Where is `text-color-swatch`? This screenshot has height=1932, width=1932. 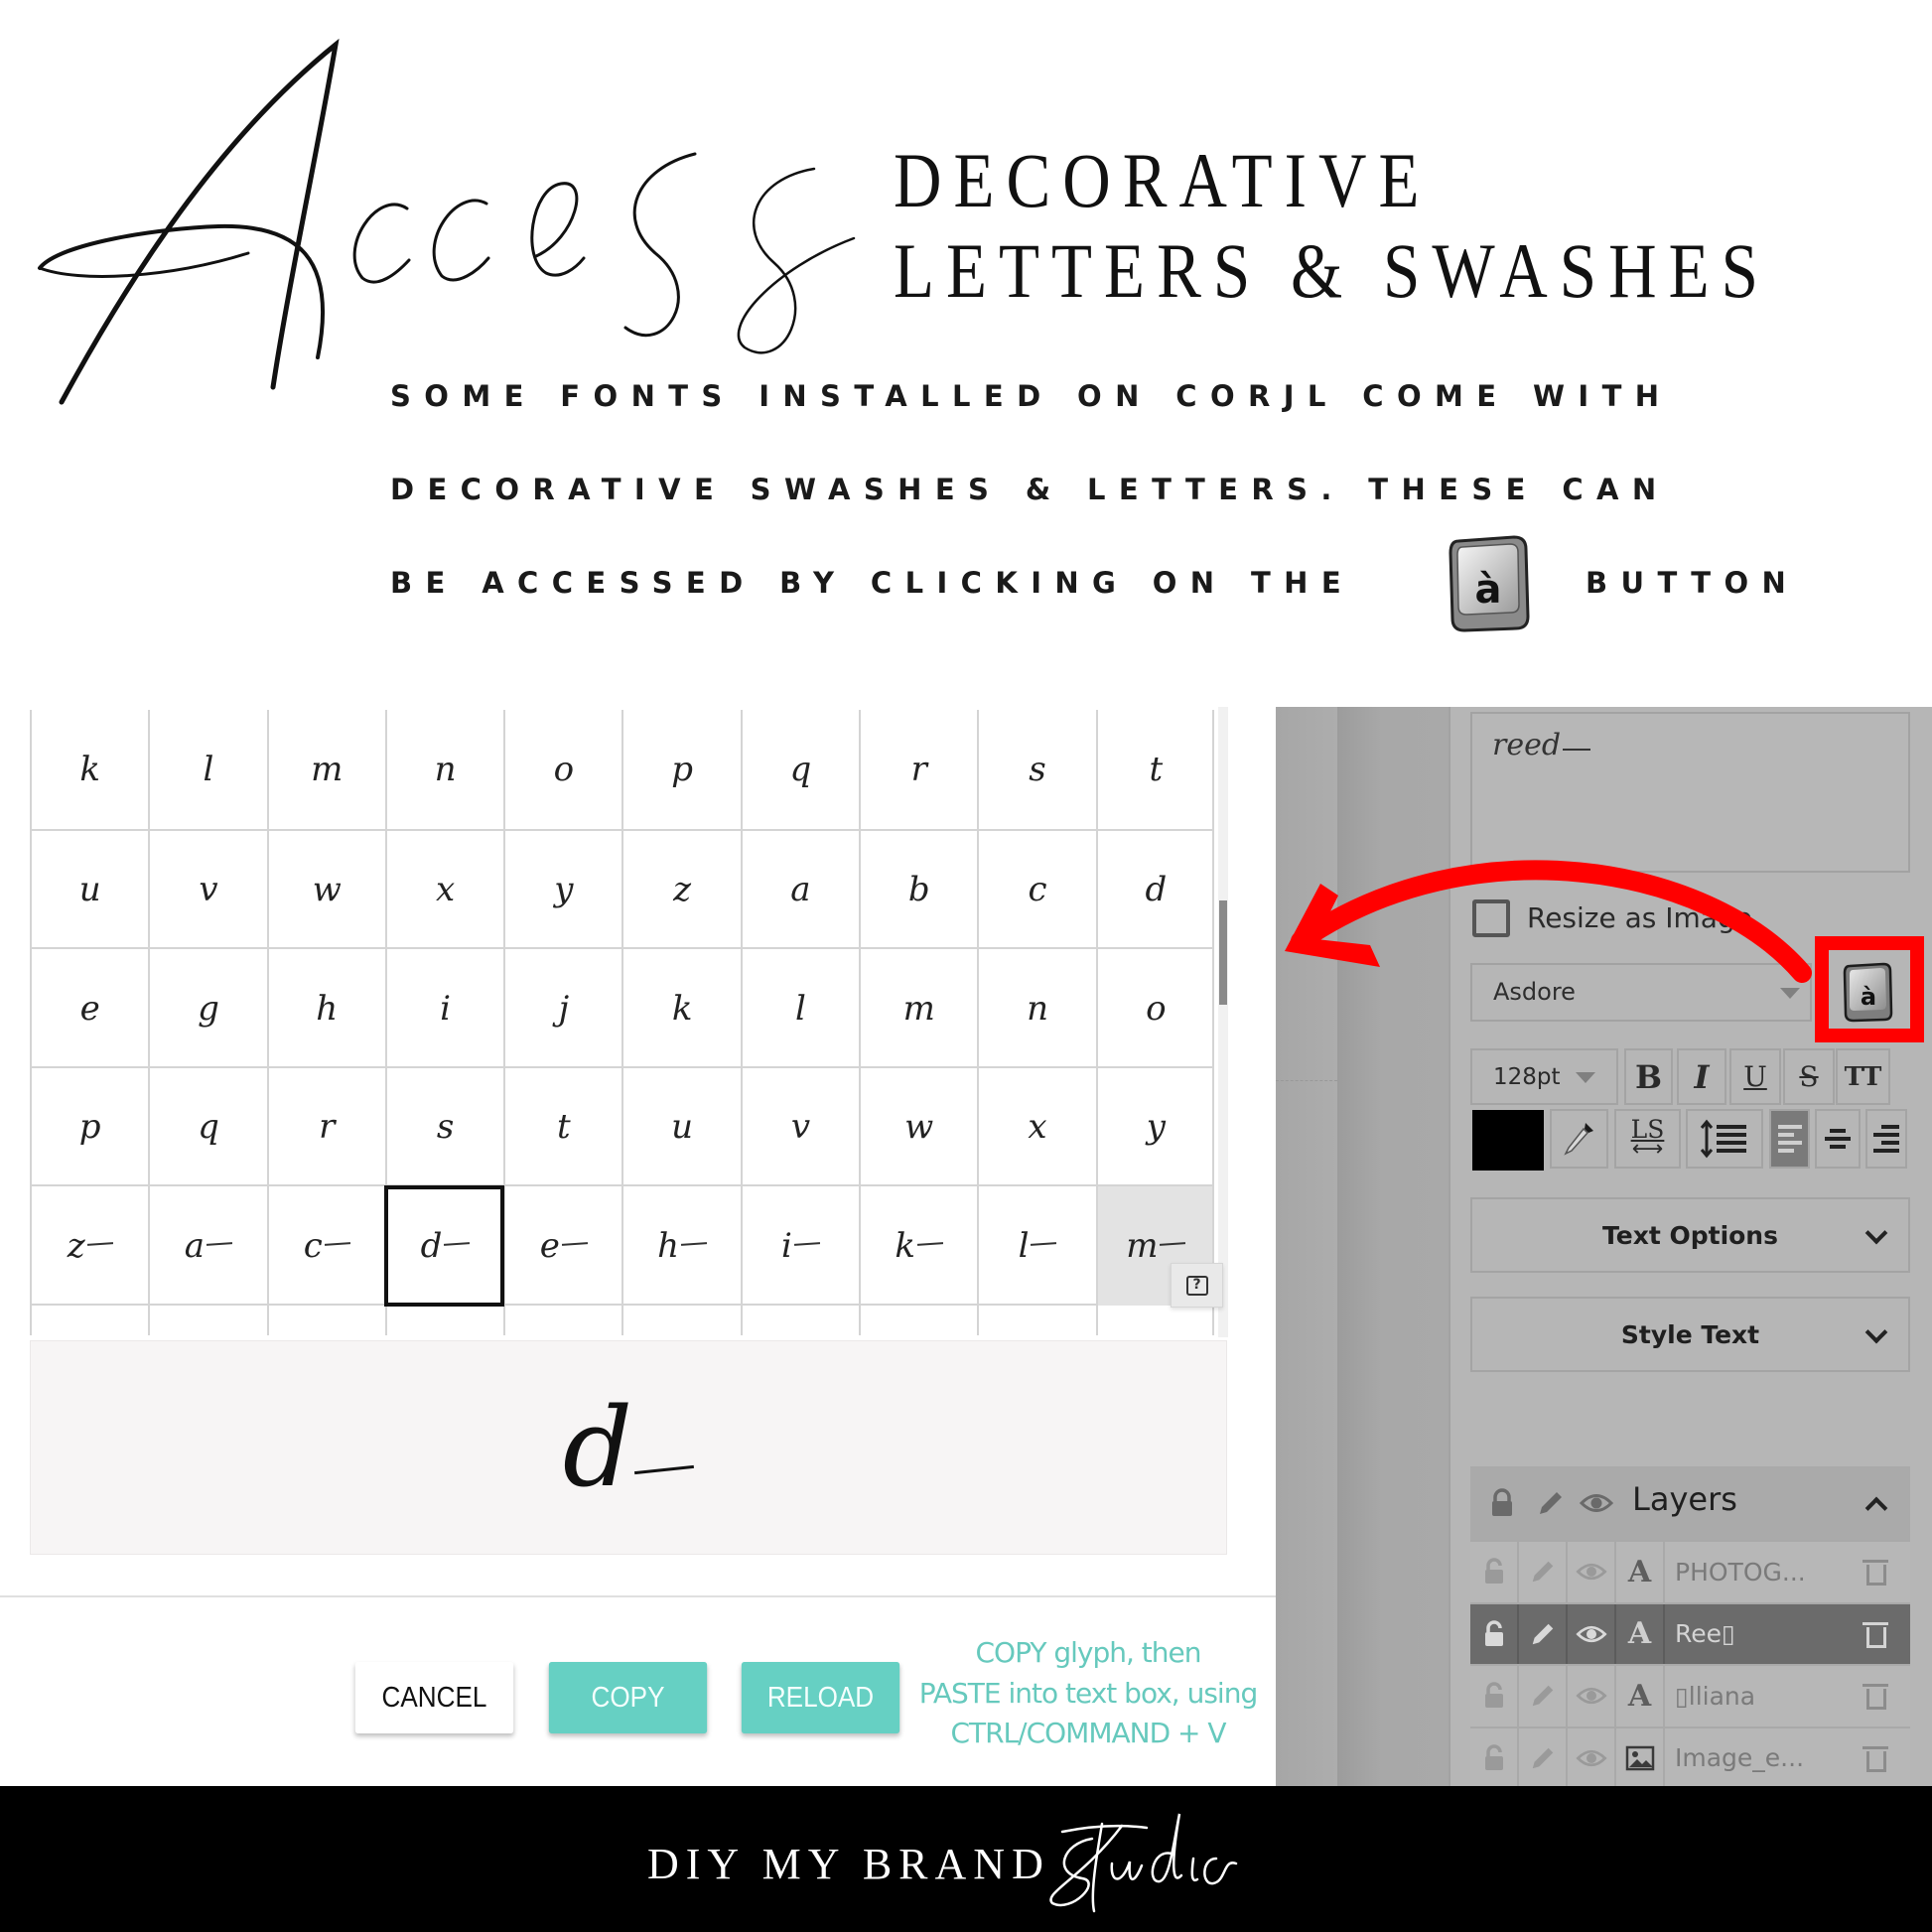 text-color-swatch is located at coordinates (1508, 1140).